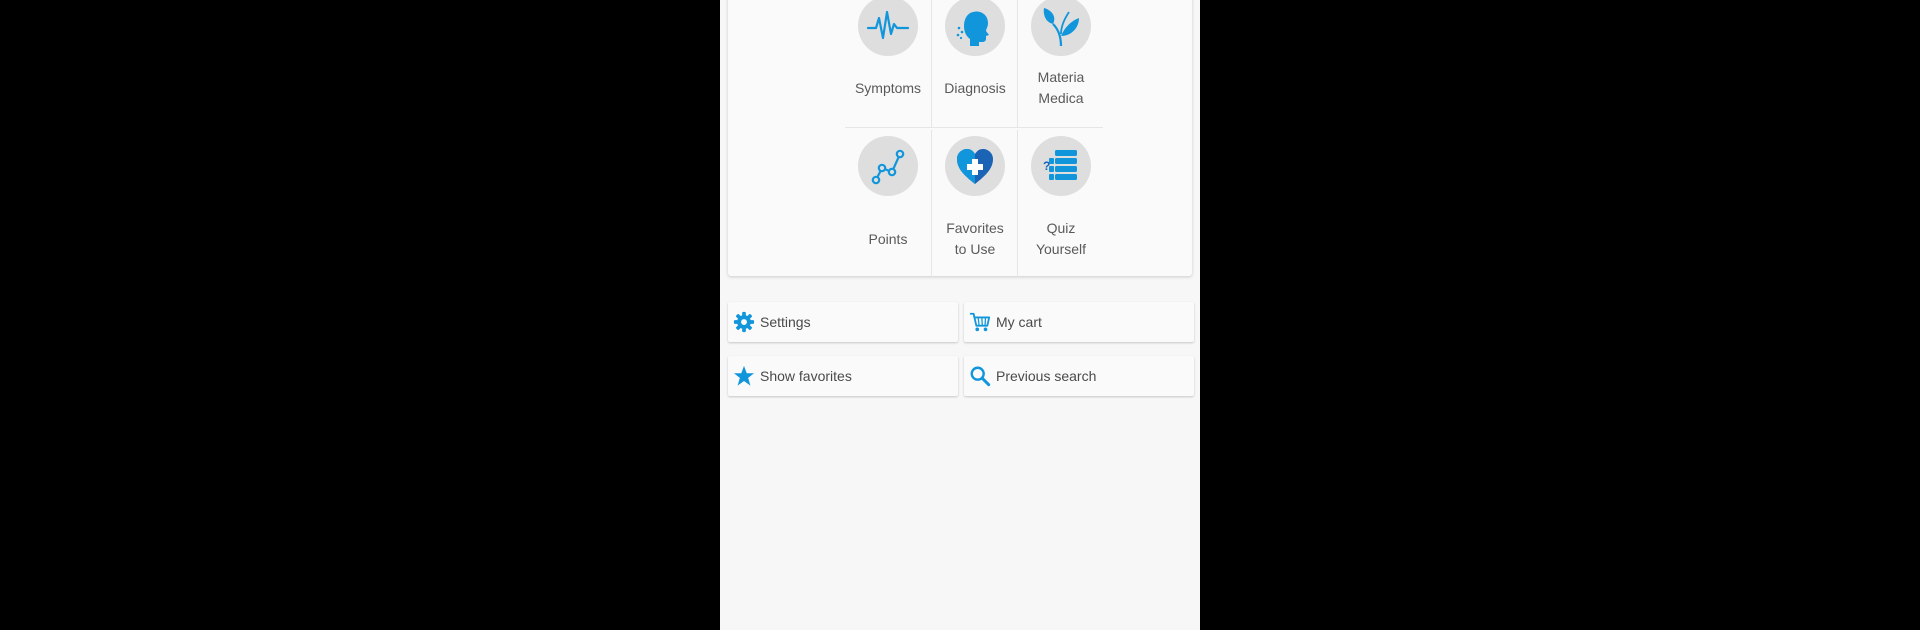  I want to click on quiz-list-icon: ?, so click(1061, 166).